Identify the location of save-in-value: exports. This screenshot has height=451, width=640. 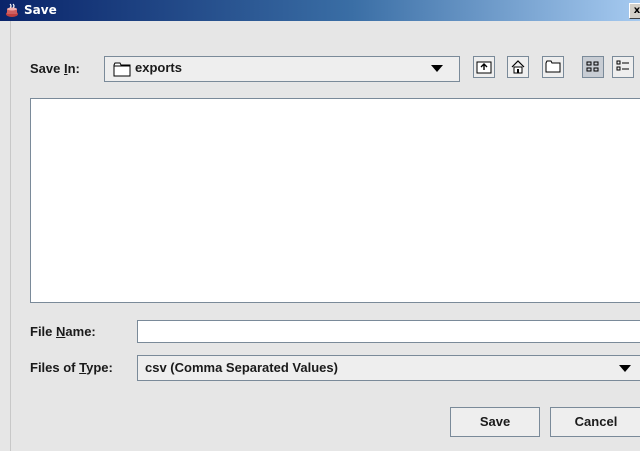
(158, 67).